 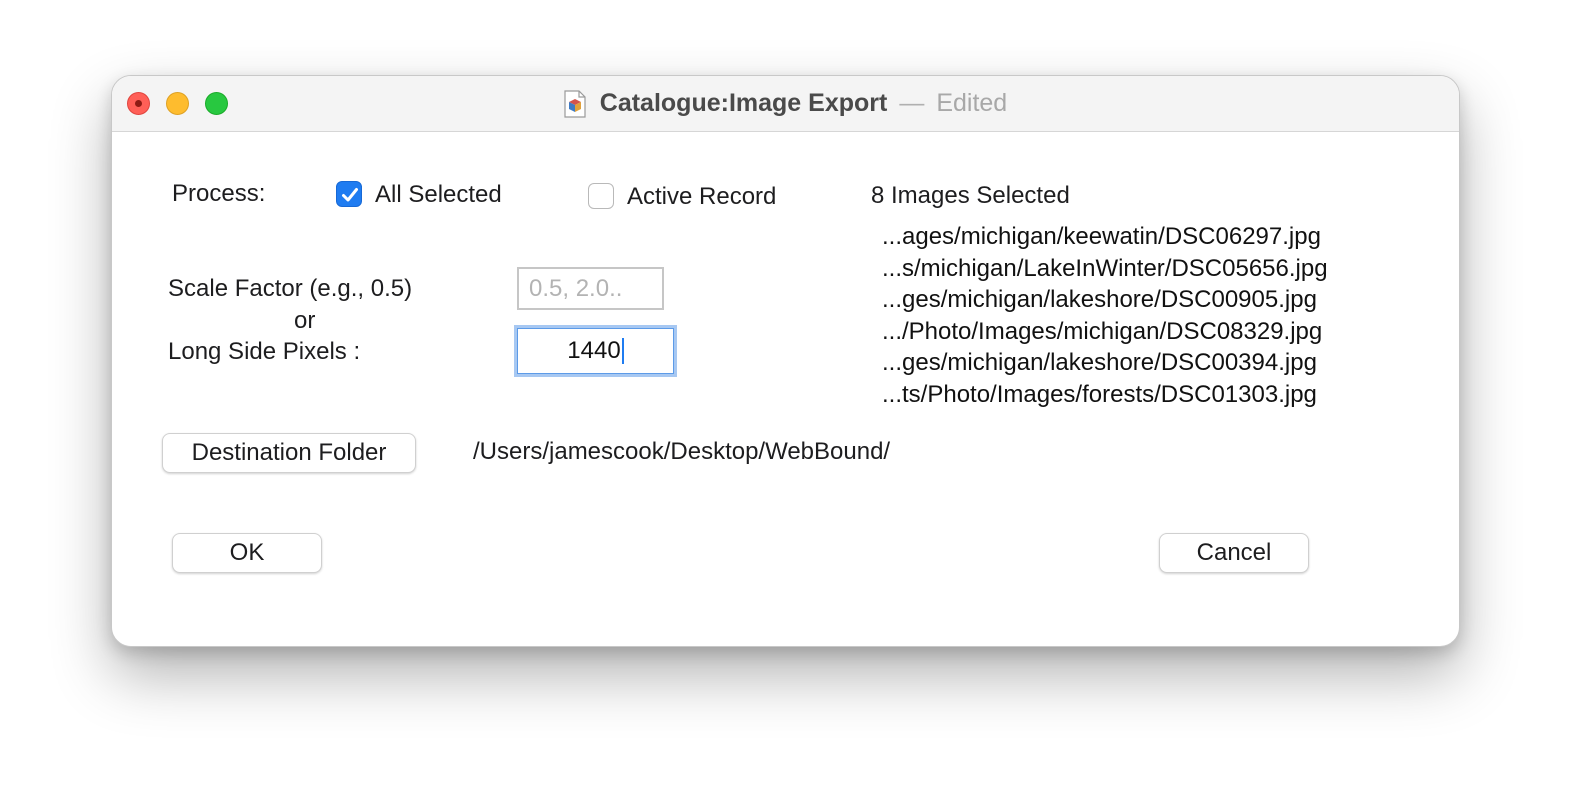 What do you see at coordinates (1102, 331) in the screenshot?
I see `file-list-item: .../Photo/Images/michigan/DSC08329.jpg` at bounding box center [1102, 331].